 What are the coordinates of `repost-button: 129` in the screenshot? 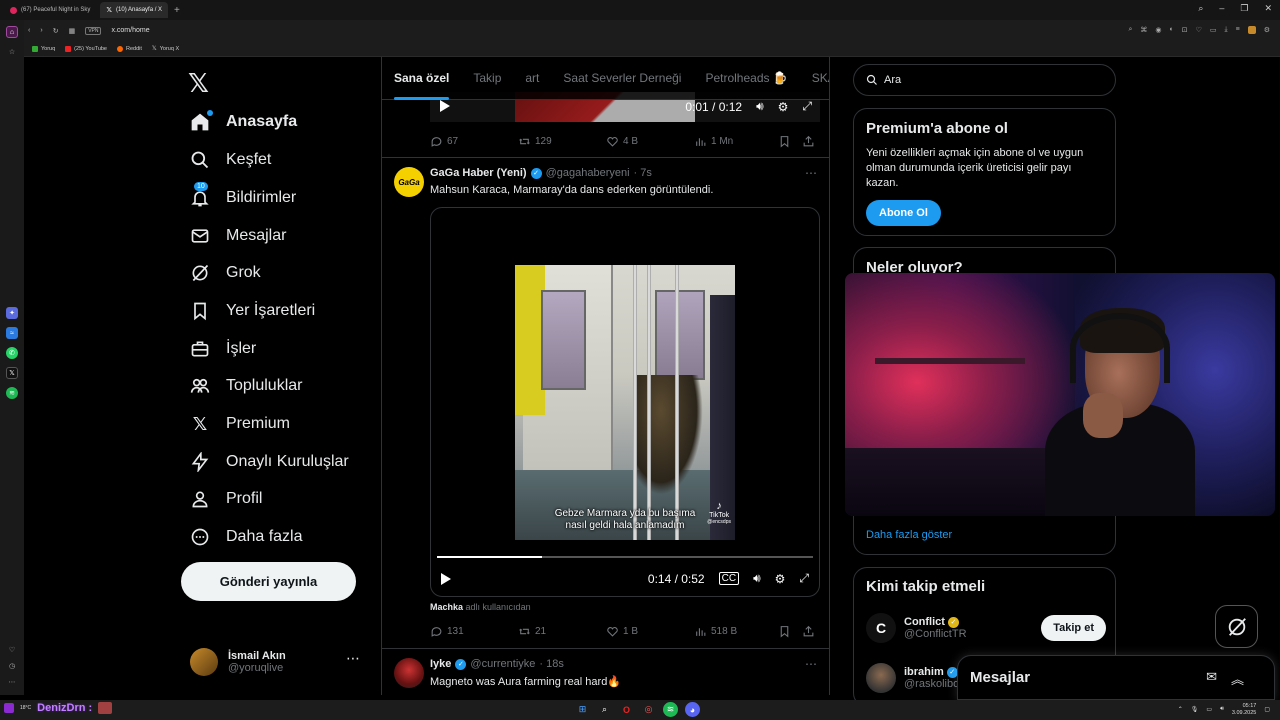 It's located at (562, 141).